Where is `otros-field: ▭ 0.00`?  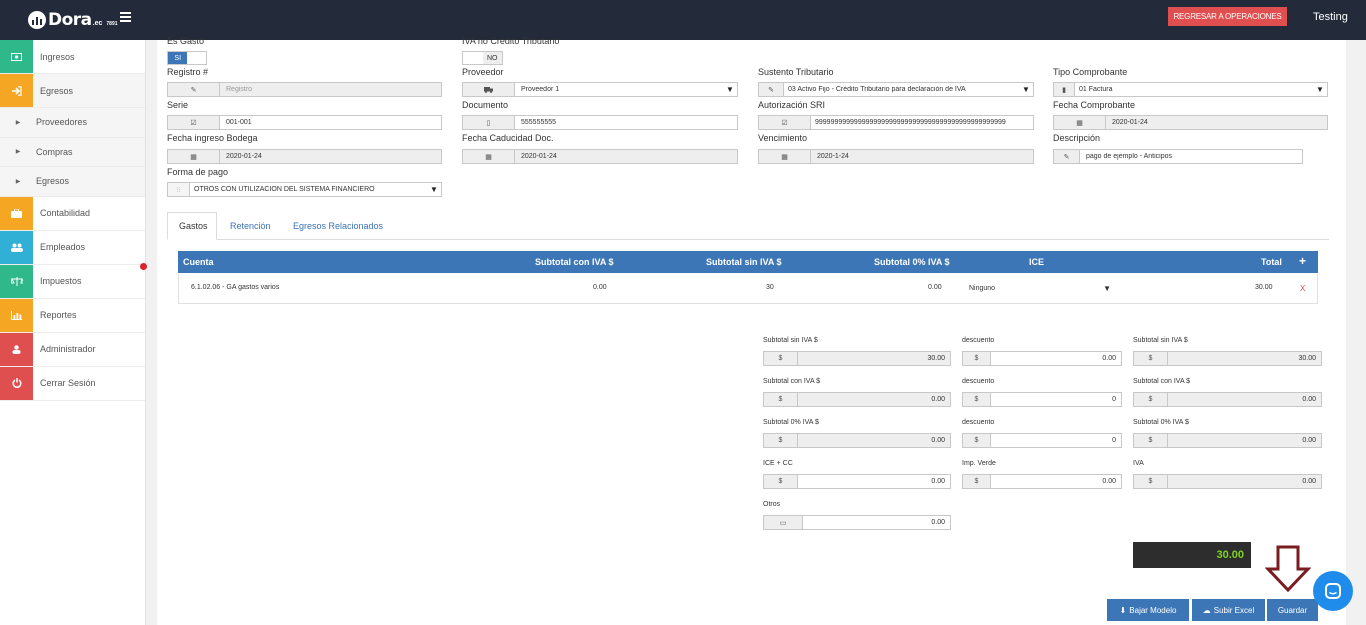
otros-field: ▭ 0.00 is located at coordinates (857, 522).